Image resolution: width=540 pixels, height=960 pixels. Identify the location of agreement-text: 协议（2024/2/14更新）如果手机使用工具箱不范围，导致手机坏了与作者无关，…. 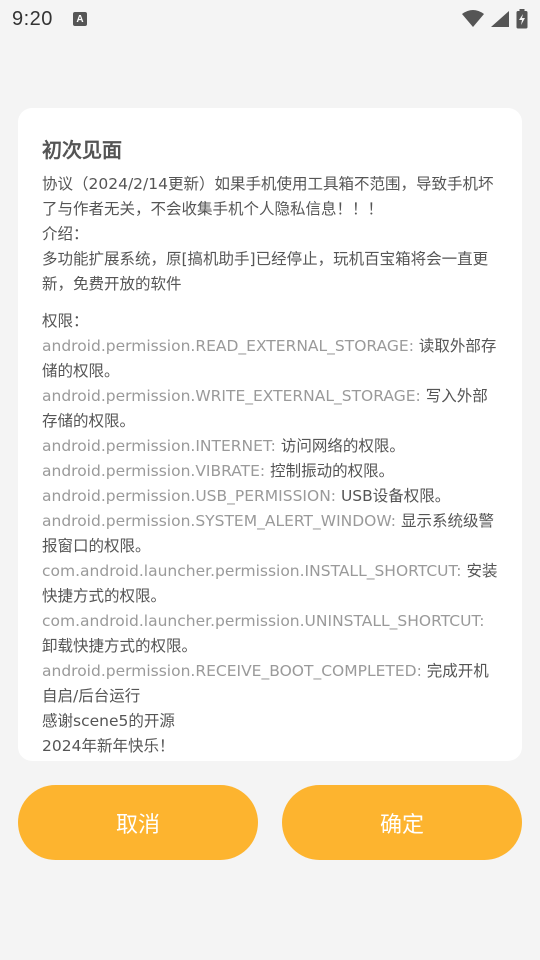
(268, 196).